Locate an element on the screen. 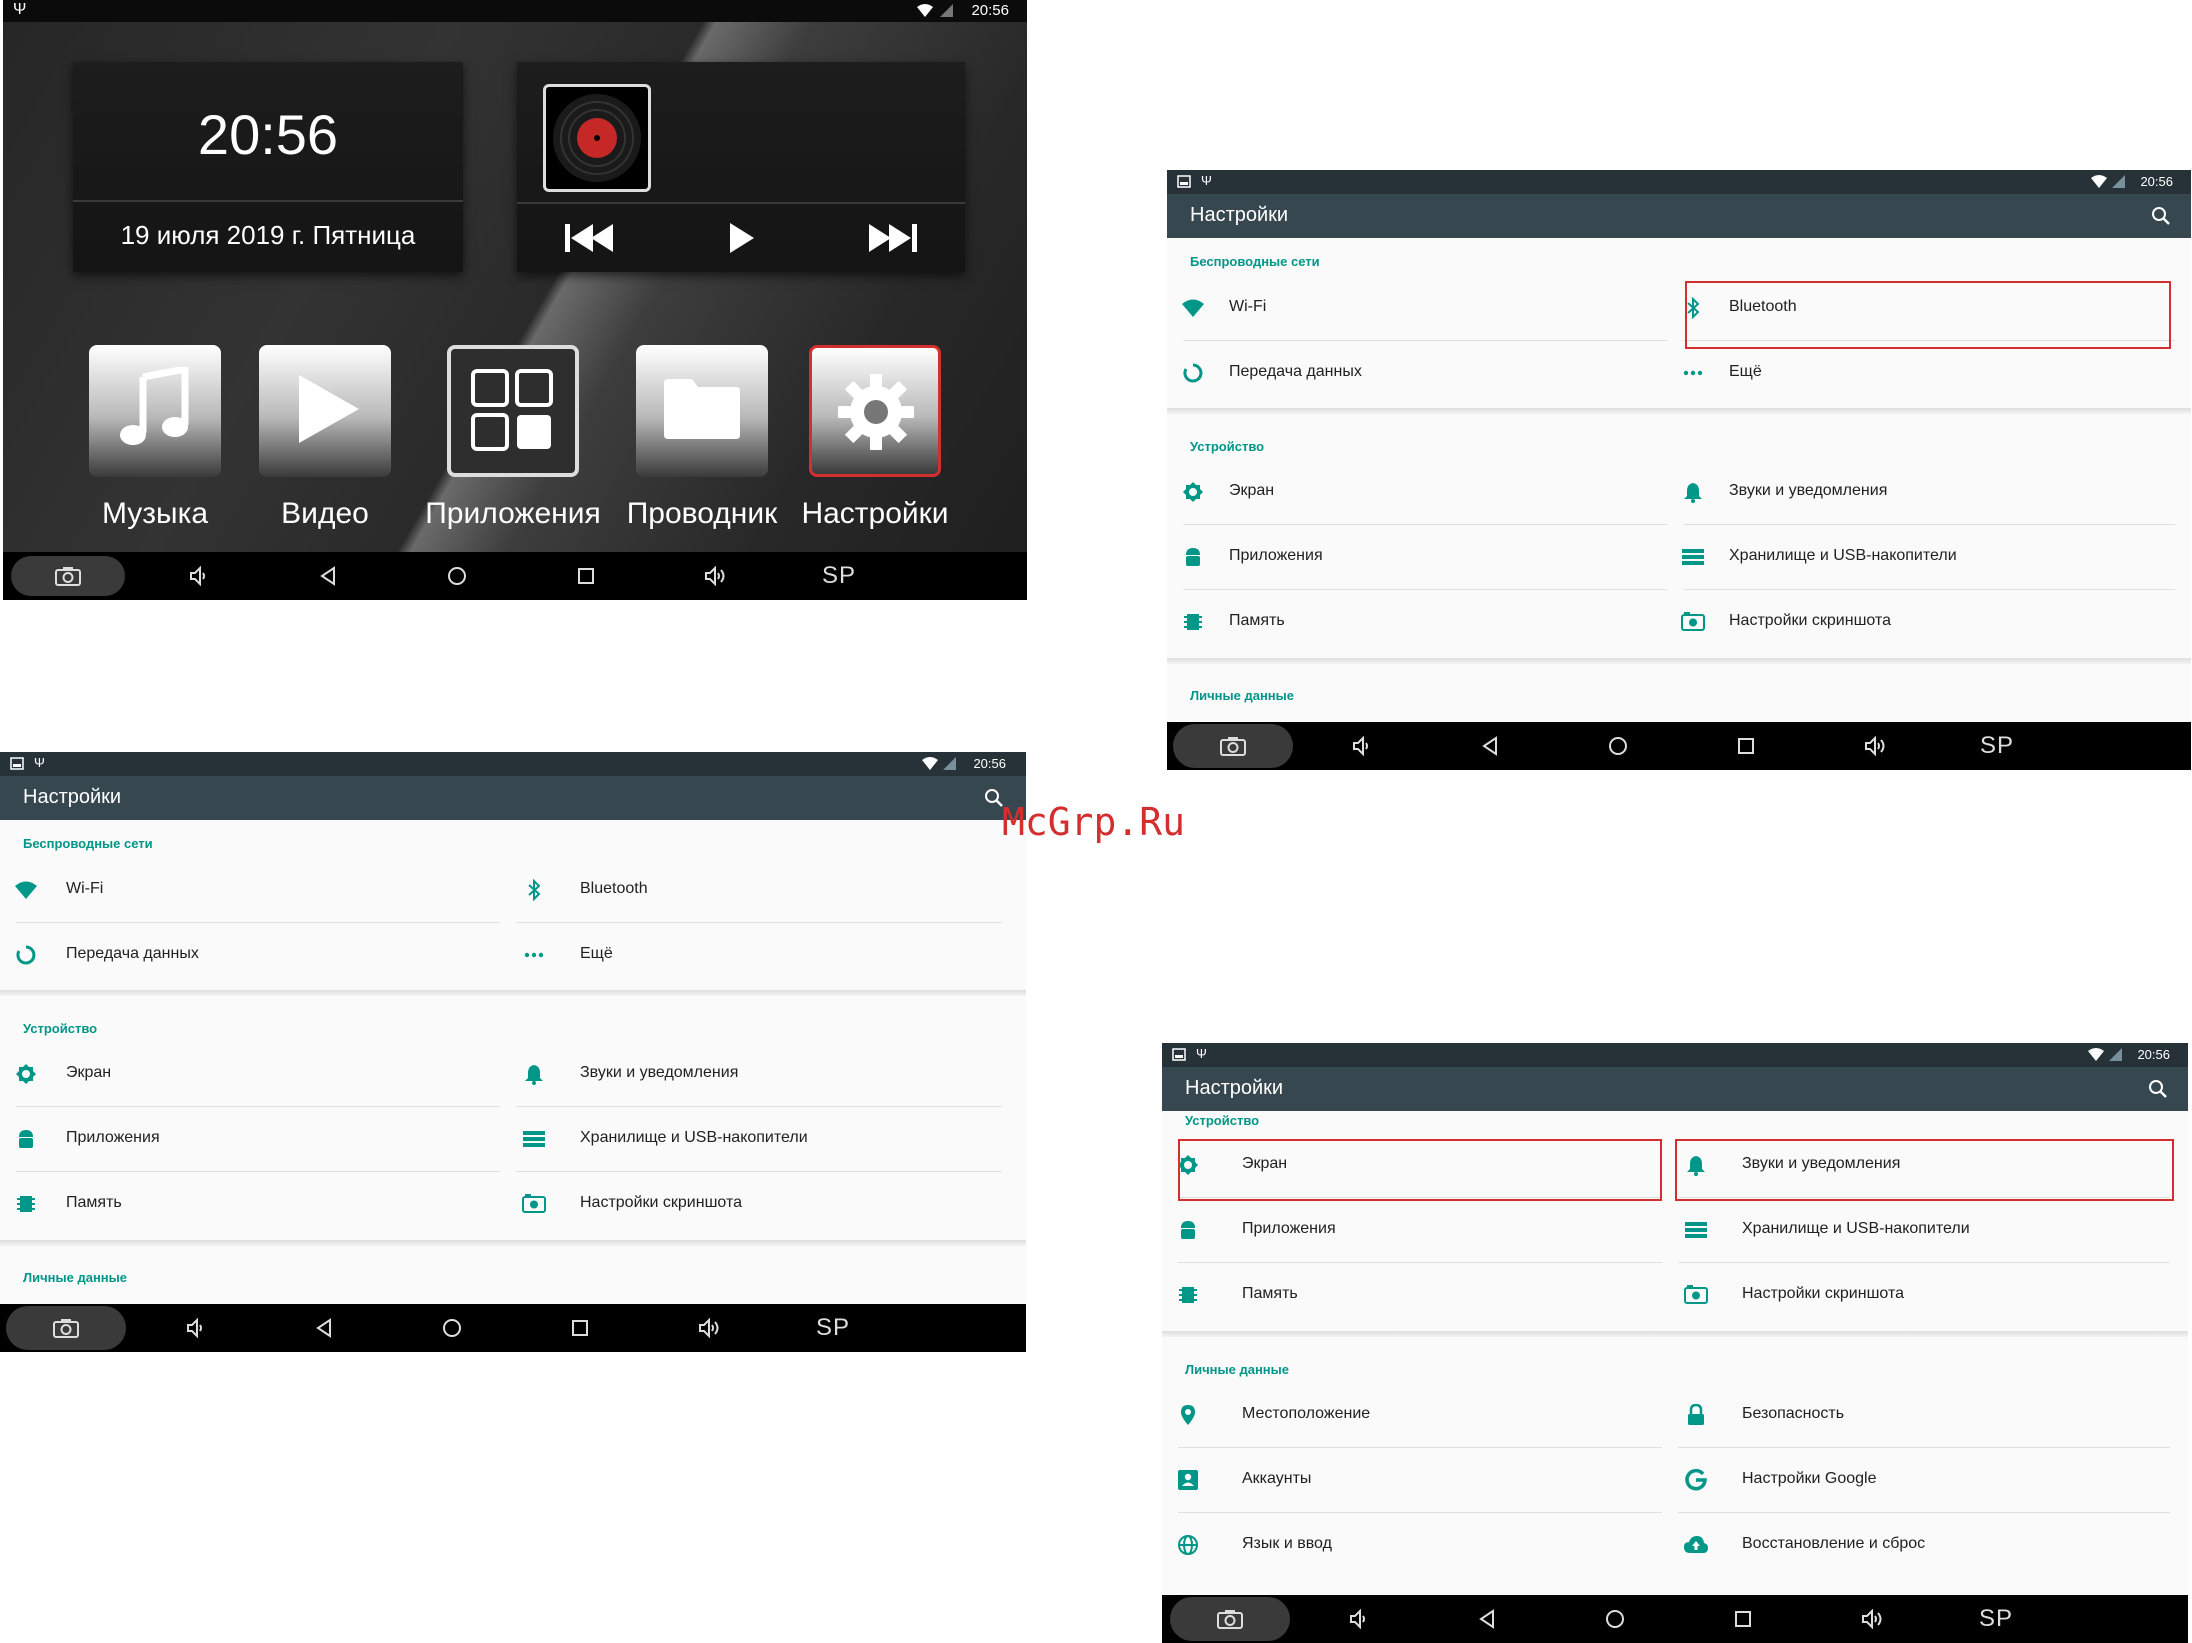 Image resolution: width=2192 pixels, height=1643 pixels. item-label: Звуки и уведомления is located at coordinates (1808, 490).